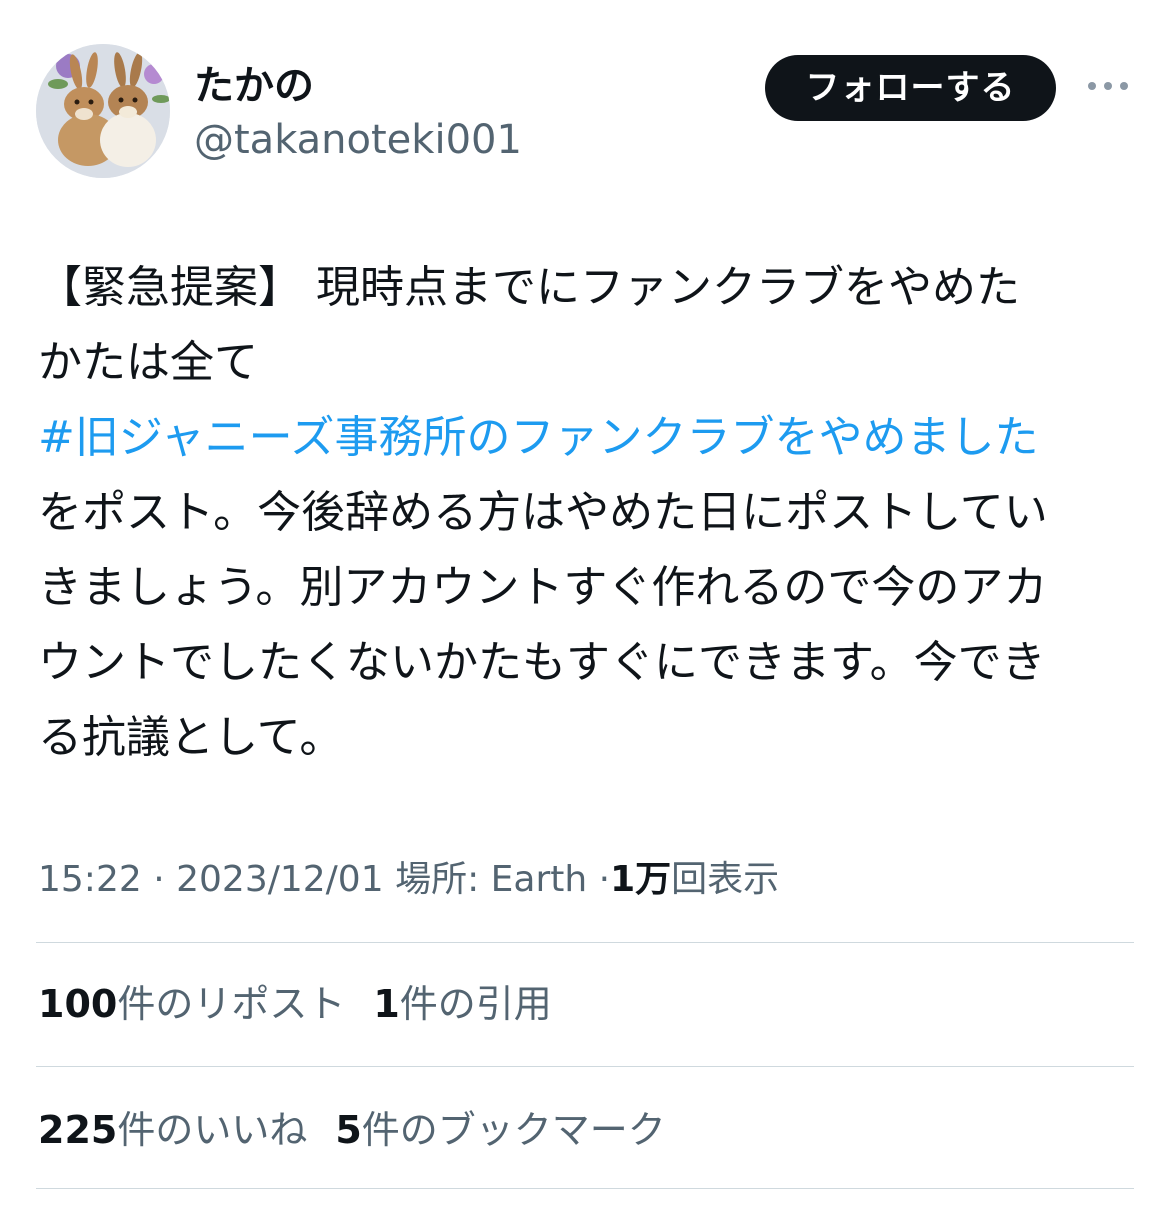  I want to click on tweet-date: 2023/12/01, so click(280, 879).